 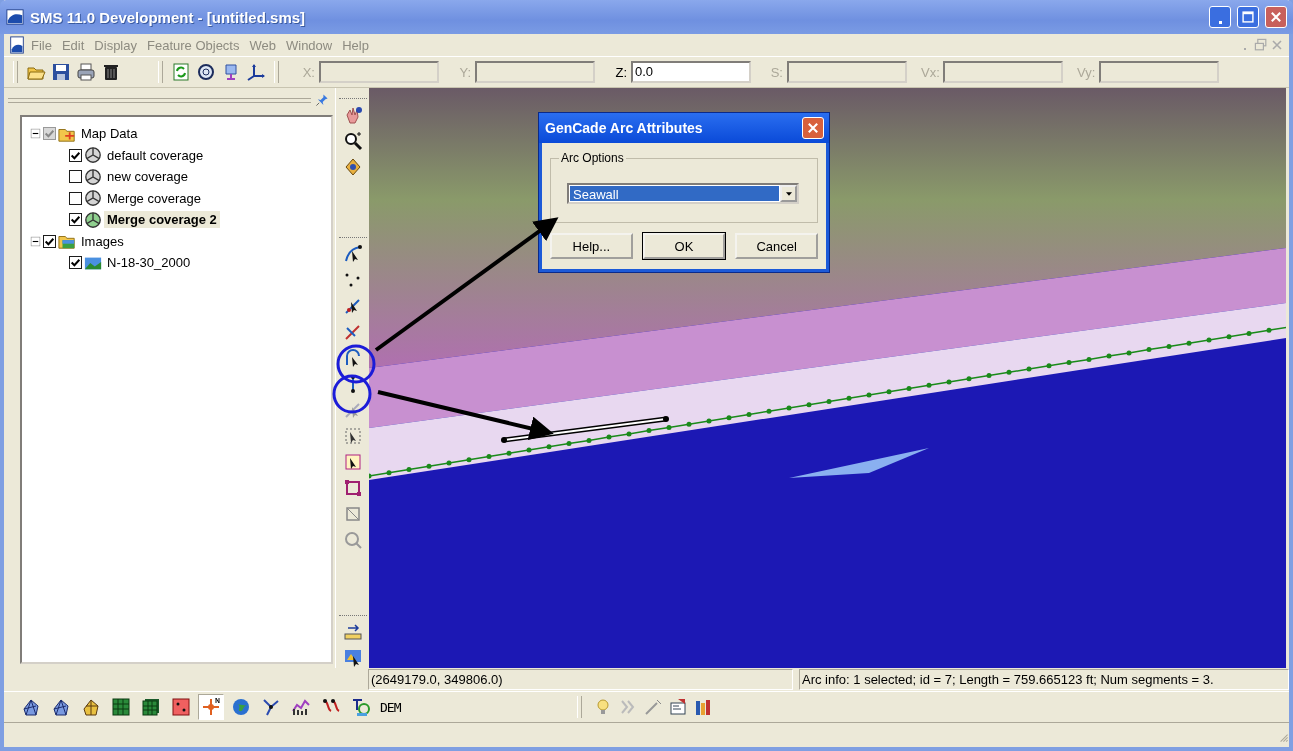 What do you see at coordinates (776, 246) in the screenshot?
I see `dialog-button: Cancel` at bounding box center [776, 246].